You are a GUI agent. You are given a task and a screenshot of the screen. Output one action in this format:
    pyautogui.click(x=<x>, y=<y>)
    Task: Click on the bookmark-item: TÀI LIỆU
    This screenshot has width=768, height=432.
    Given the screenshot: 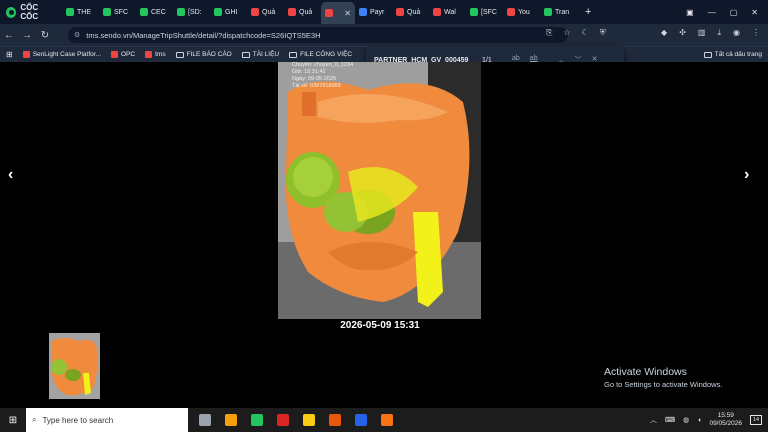 What is the action you would take?
    pyautogui.click(x=260, y=54)
    